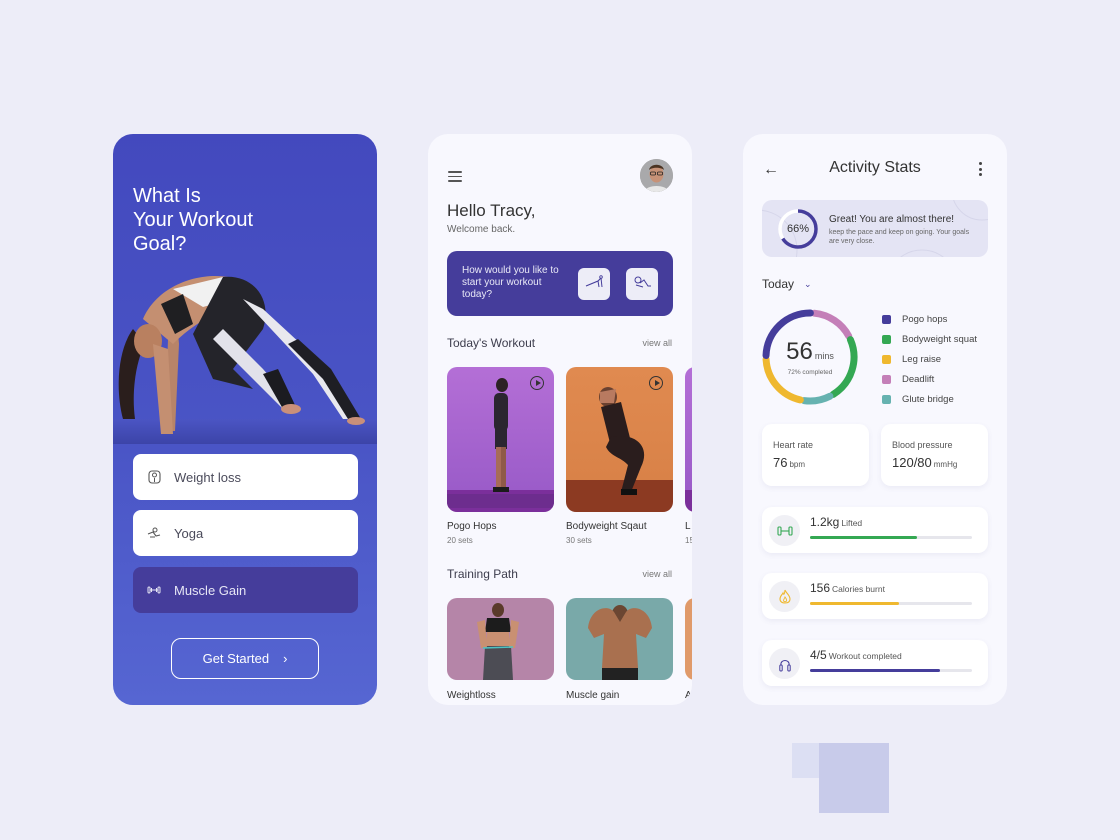 This screenshot has height=840, width=1120. What do you see at coordinates (593, 695) in the screenshot?
I see `training-name: Muscle gain` at bounding box center [593, 695].